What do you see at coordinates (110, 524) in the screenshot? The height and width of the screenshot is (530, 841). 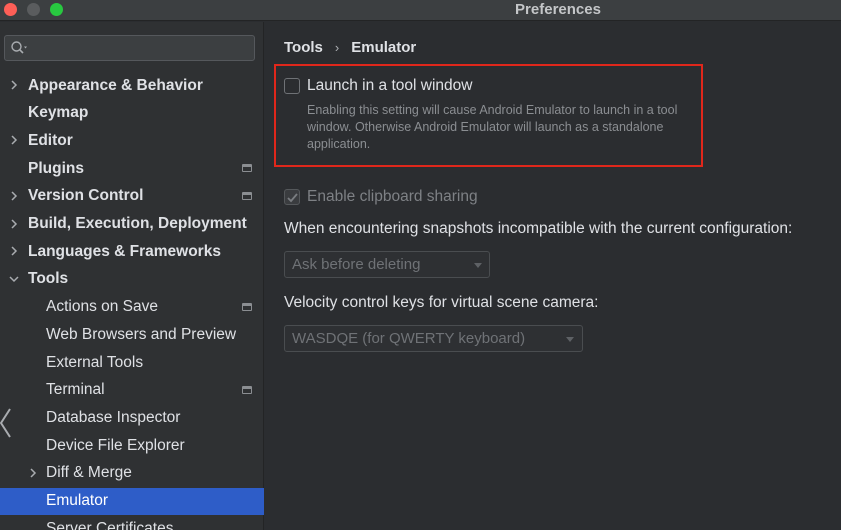 I see `sidebar-item-label: Server Certificates` at bounding box center [110, 524].